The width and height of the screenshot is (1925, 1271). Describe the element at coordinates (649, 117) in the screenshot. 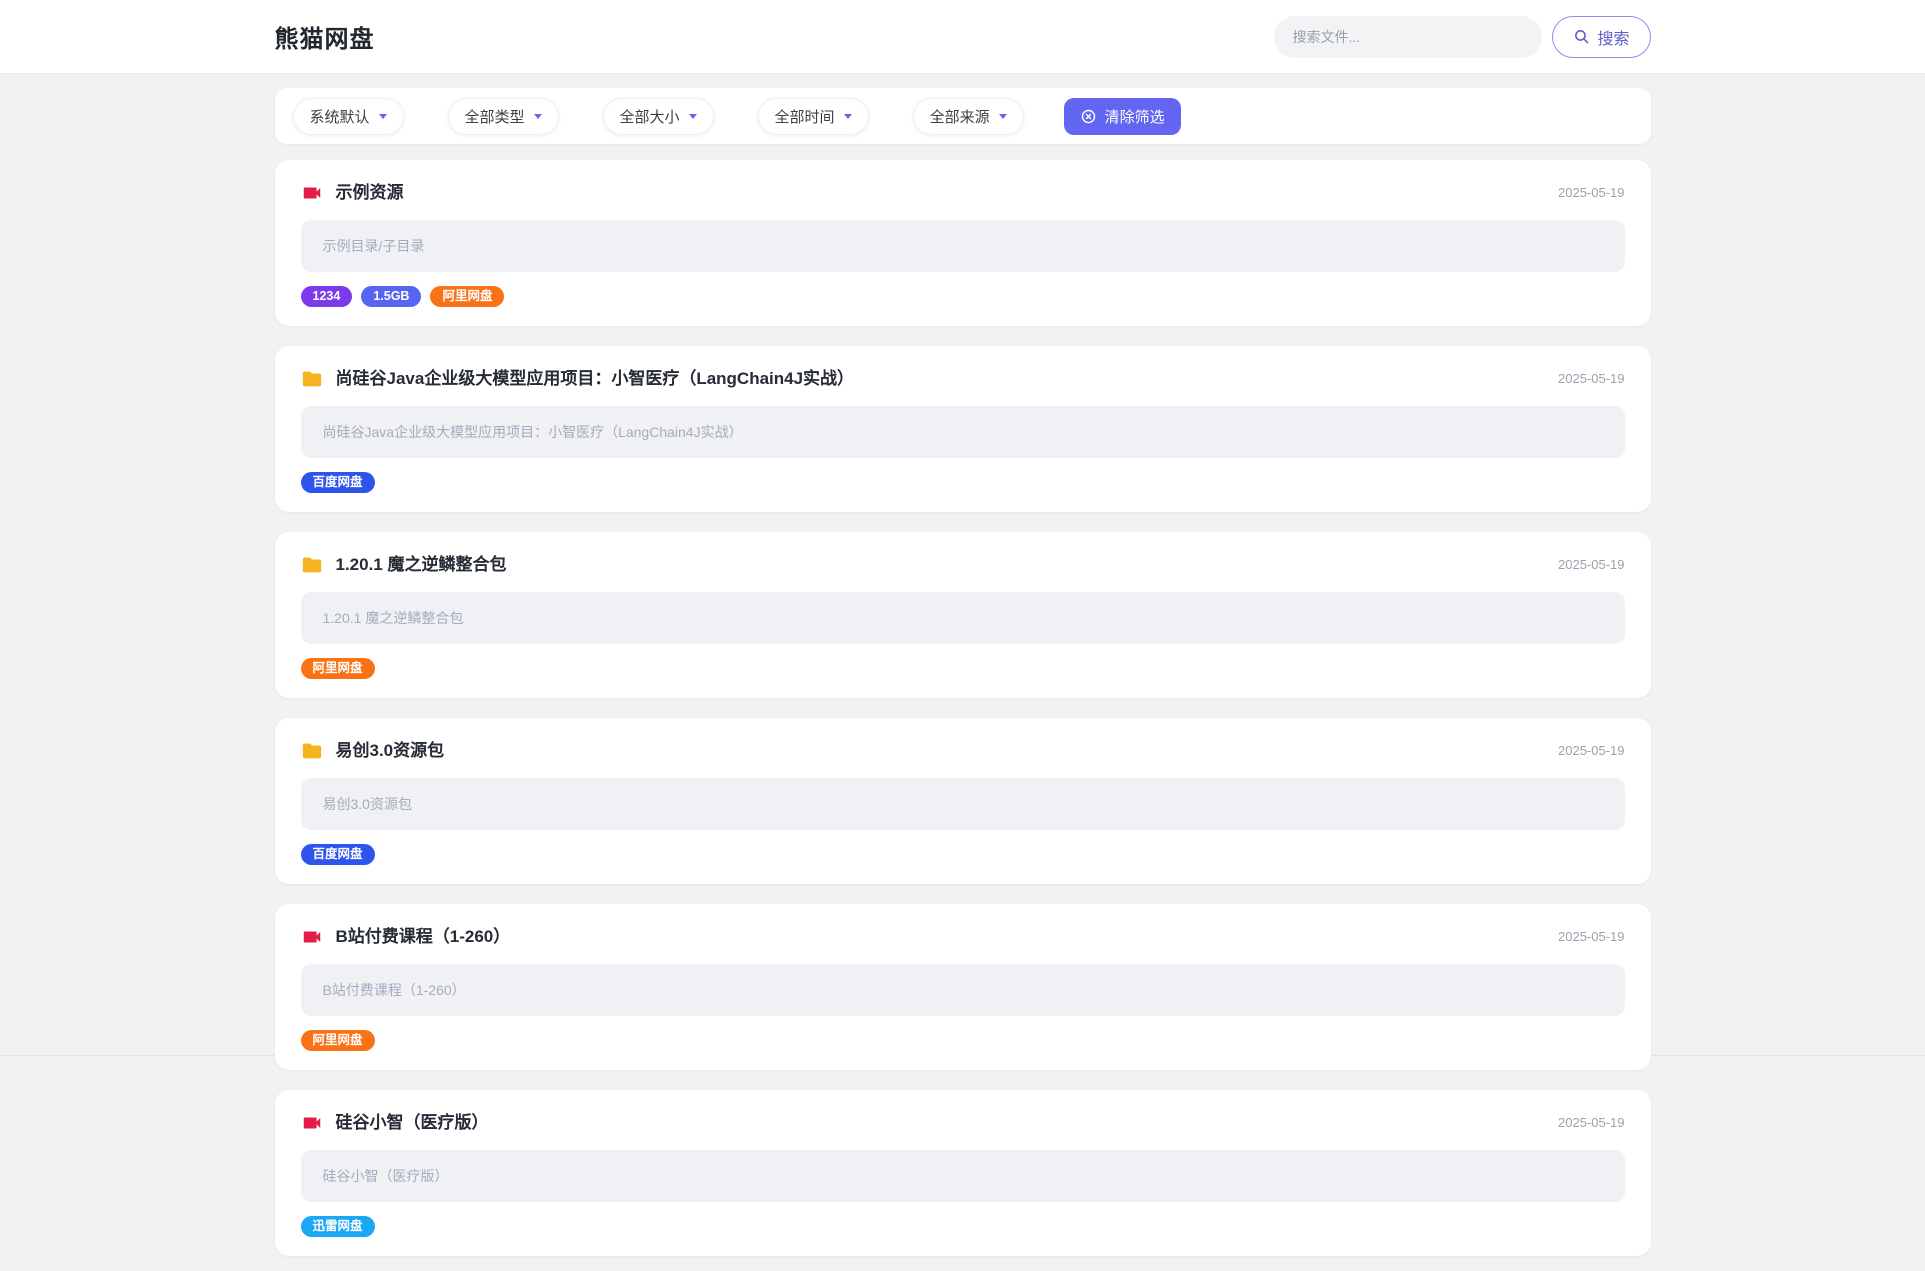

I see `filter-chip-label: 全部大小` at that location.